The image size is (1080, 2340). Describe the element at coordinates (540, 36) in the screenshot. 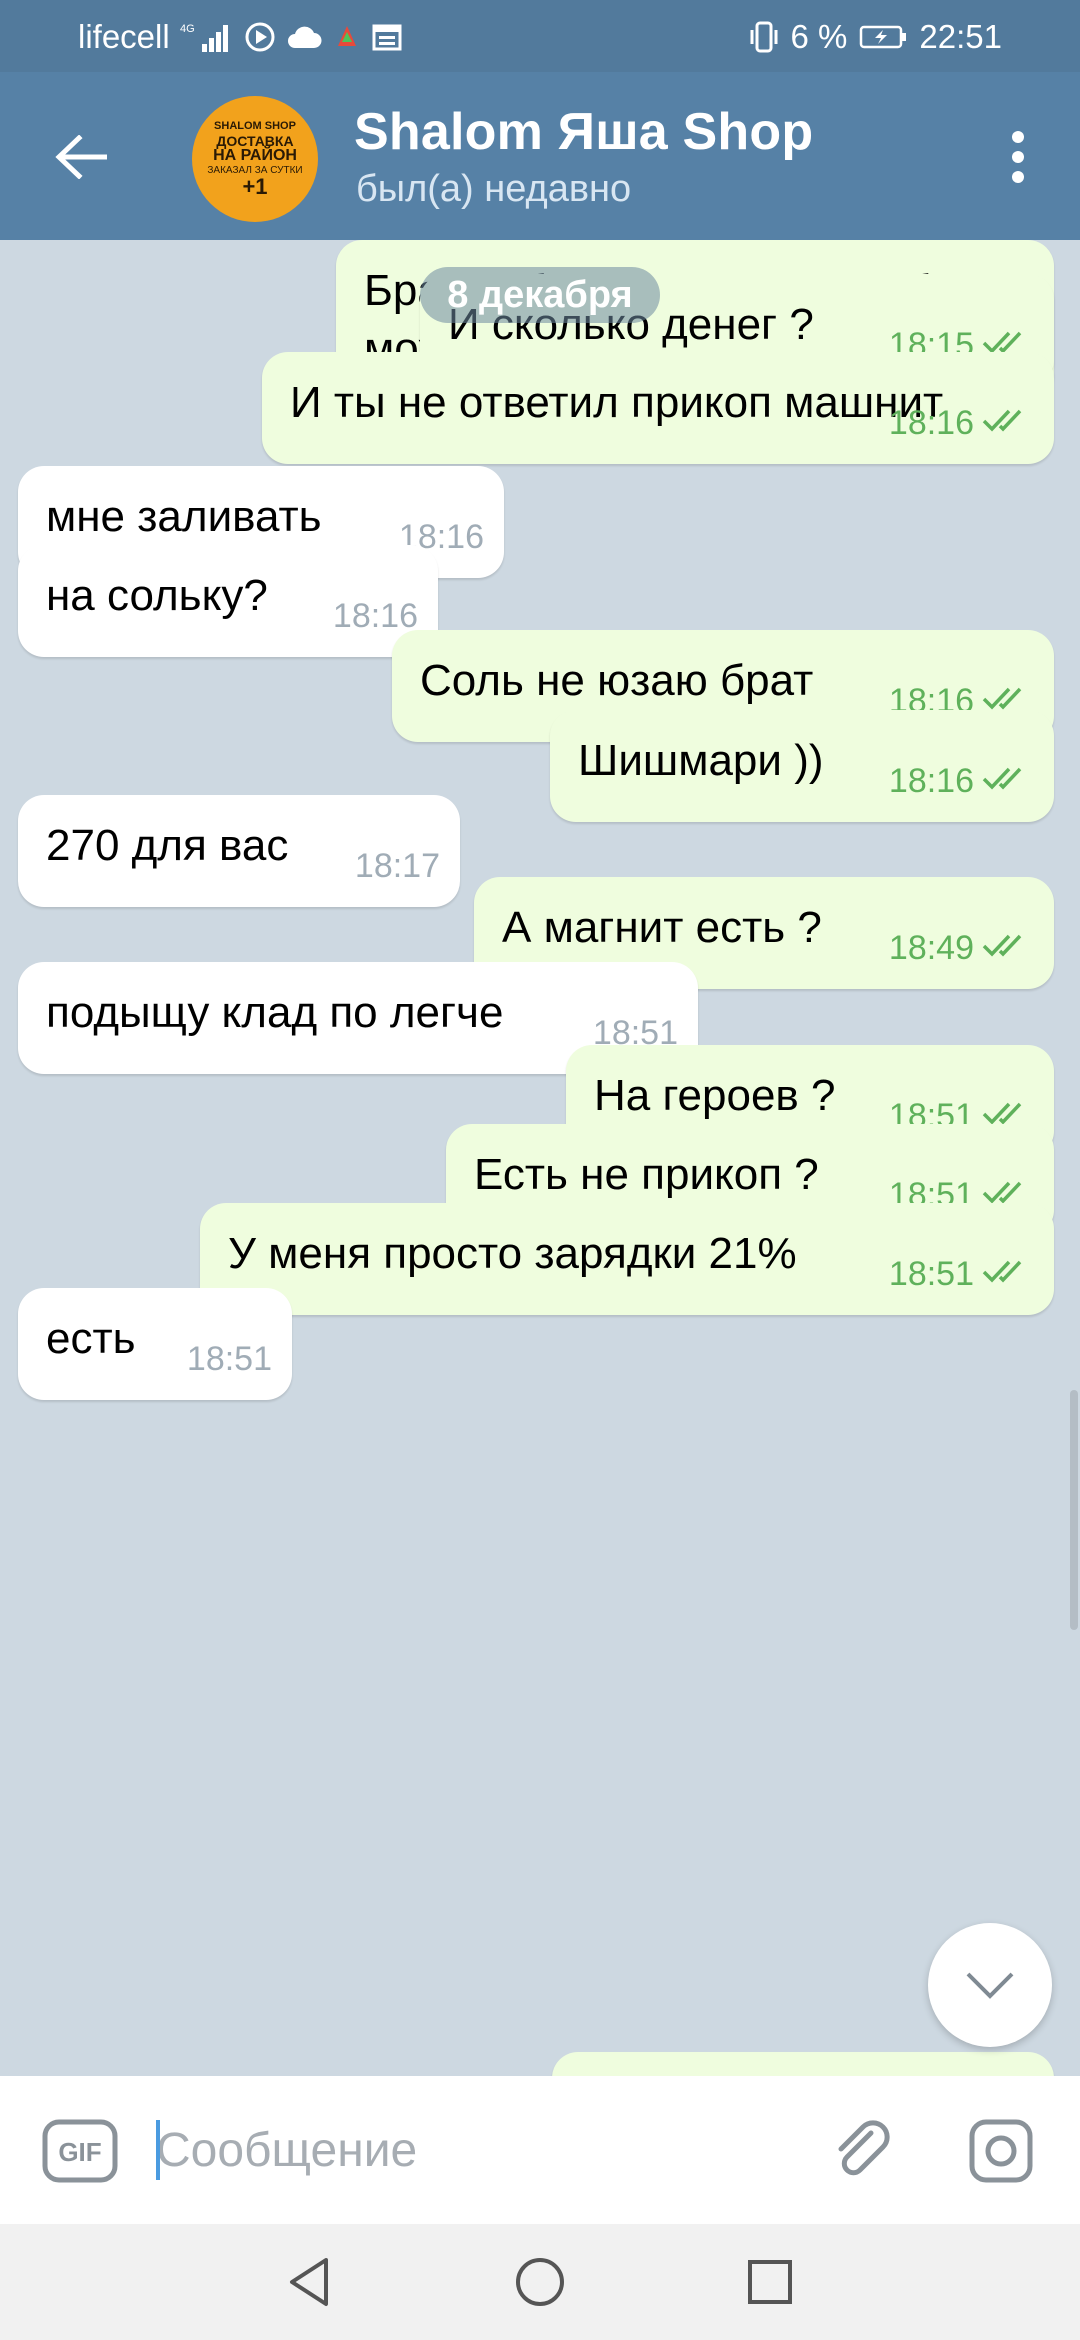

I see `status-bar: lifecell 4G 6 % 22:51` at that location.